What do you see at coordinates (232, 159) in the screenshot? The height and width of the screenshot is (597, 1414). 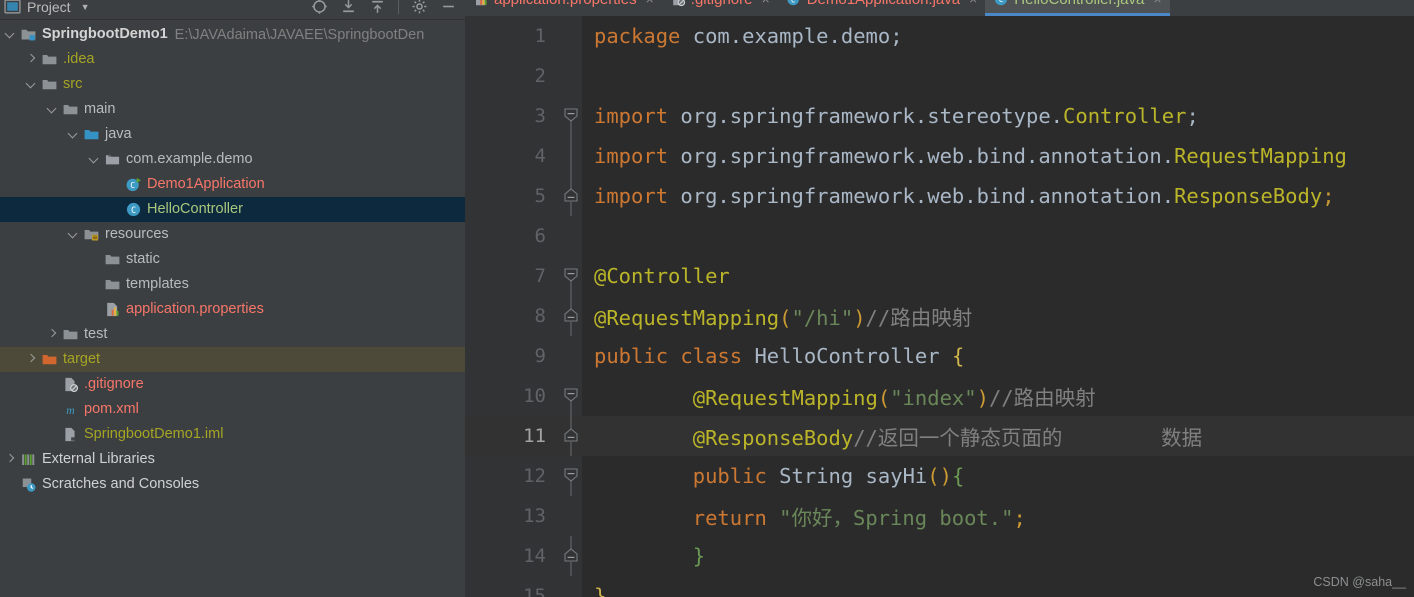 I see `tree-row-com-example-demo: com.example.demo` at bounding box center [232, 159].